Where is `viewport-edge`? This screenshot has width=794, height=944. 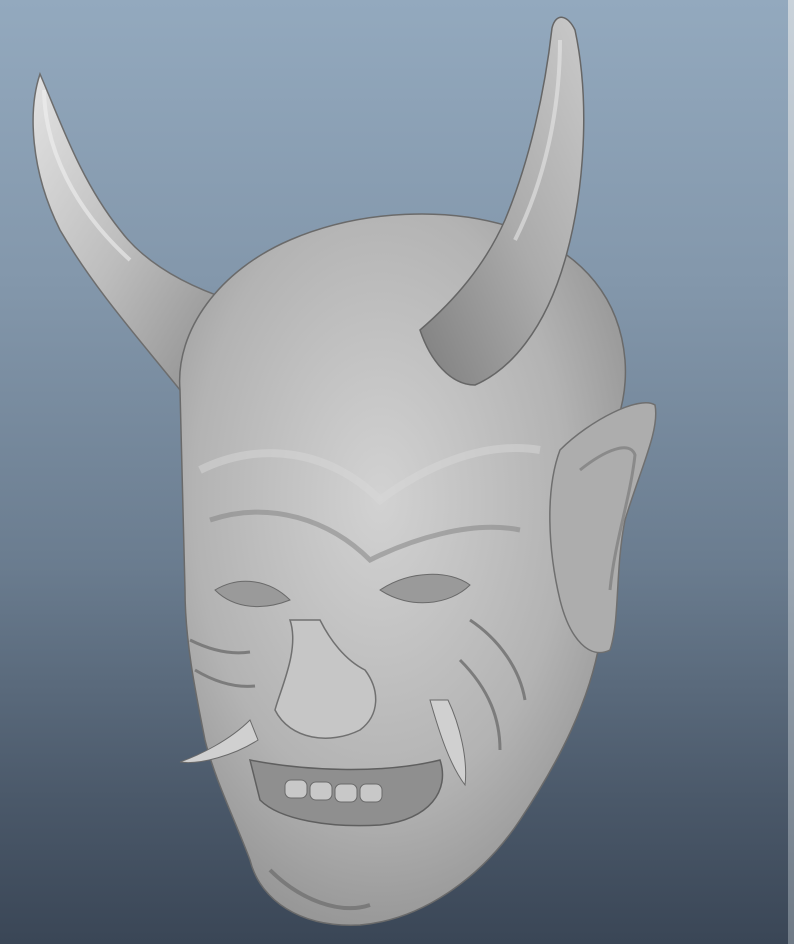 viewport-edge is located at coordinates (791, 472).